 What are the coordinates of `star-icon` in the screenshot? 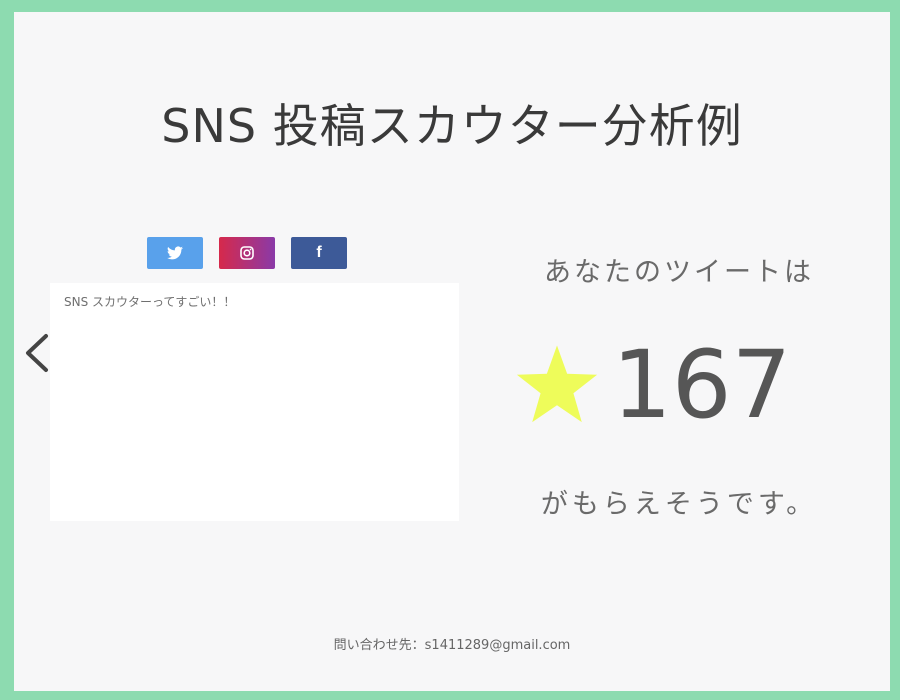 It's located at (557, 384).